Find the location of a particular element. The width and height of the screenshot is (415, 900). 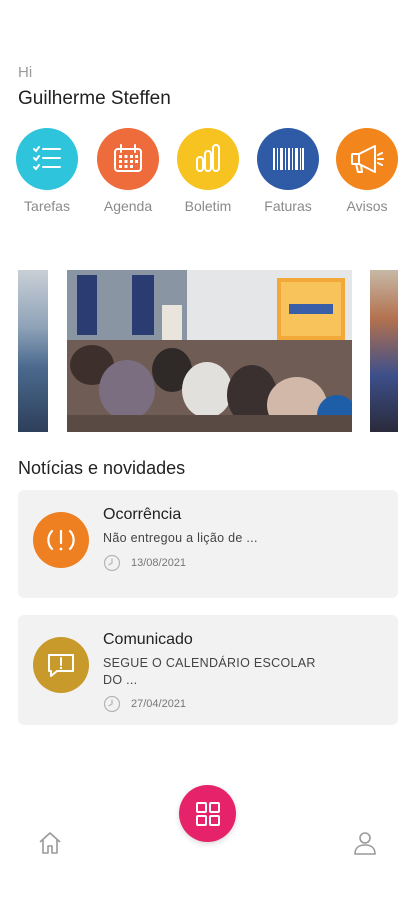

menu-fab-button is located at coordinates (207, 813).